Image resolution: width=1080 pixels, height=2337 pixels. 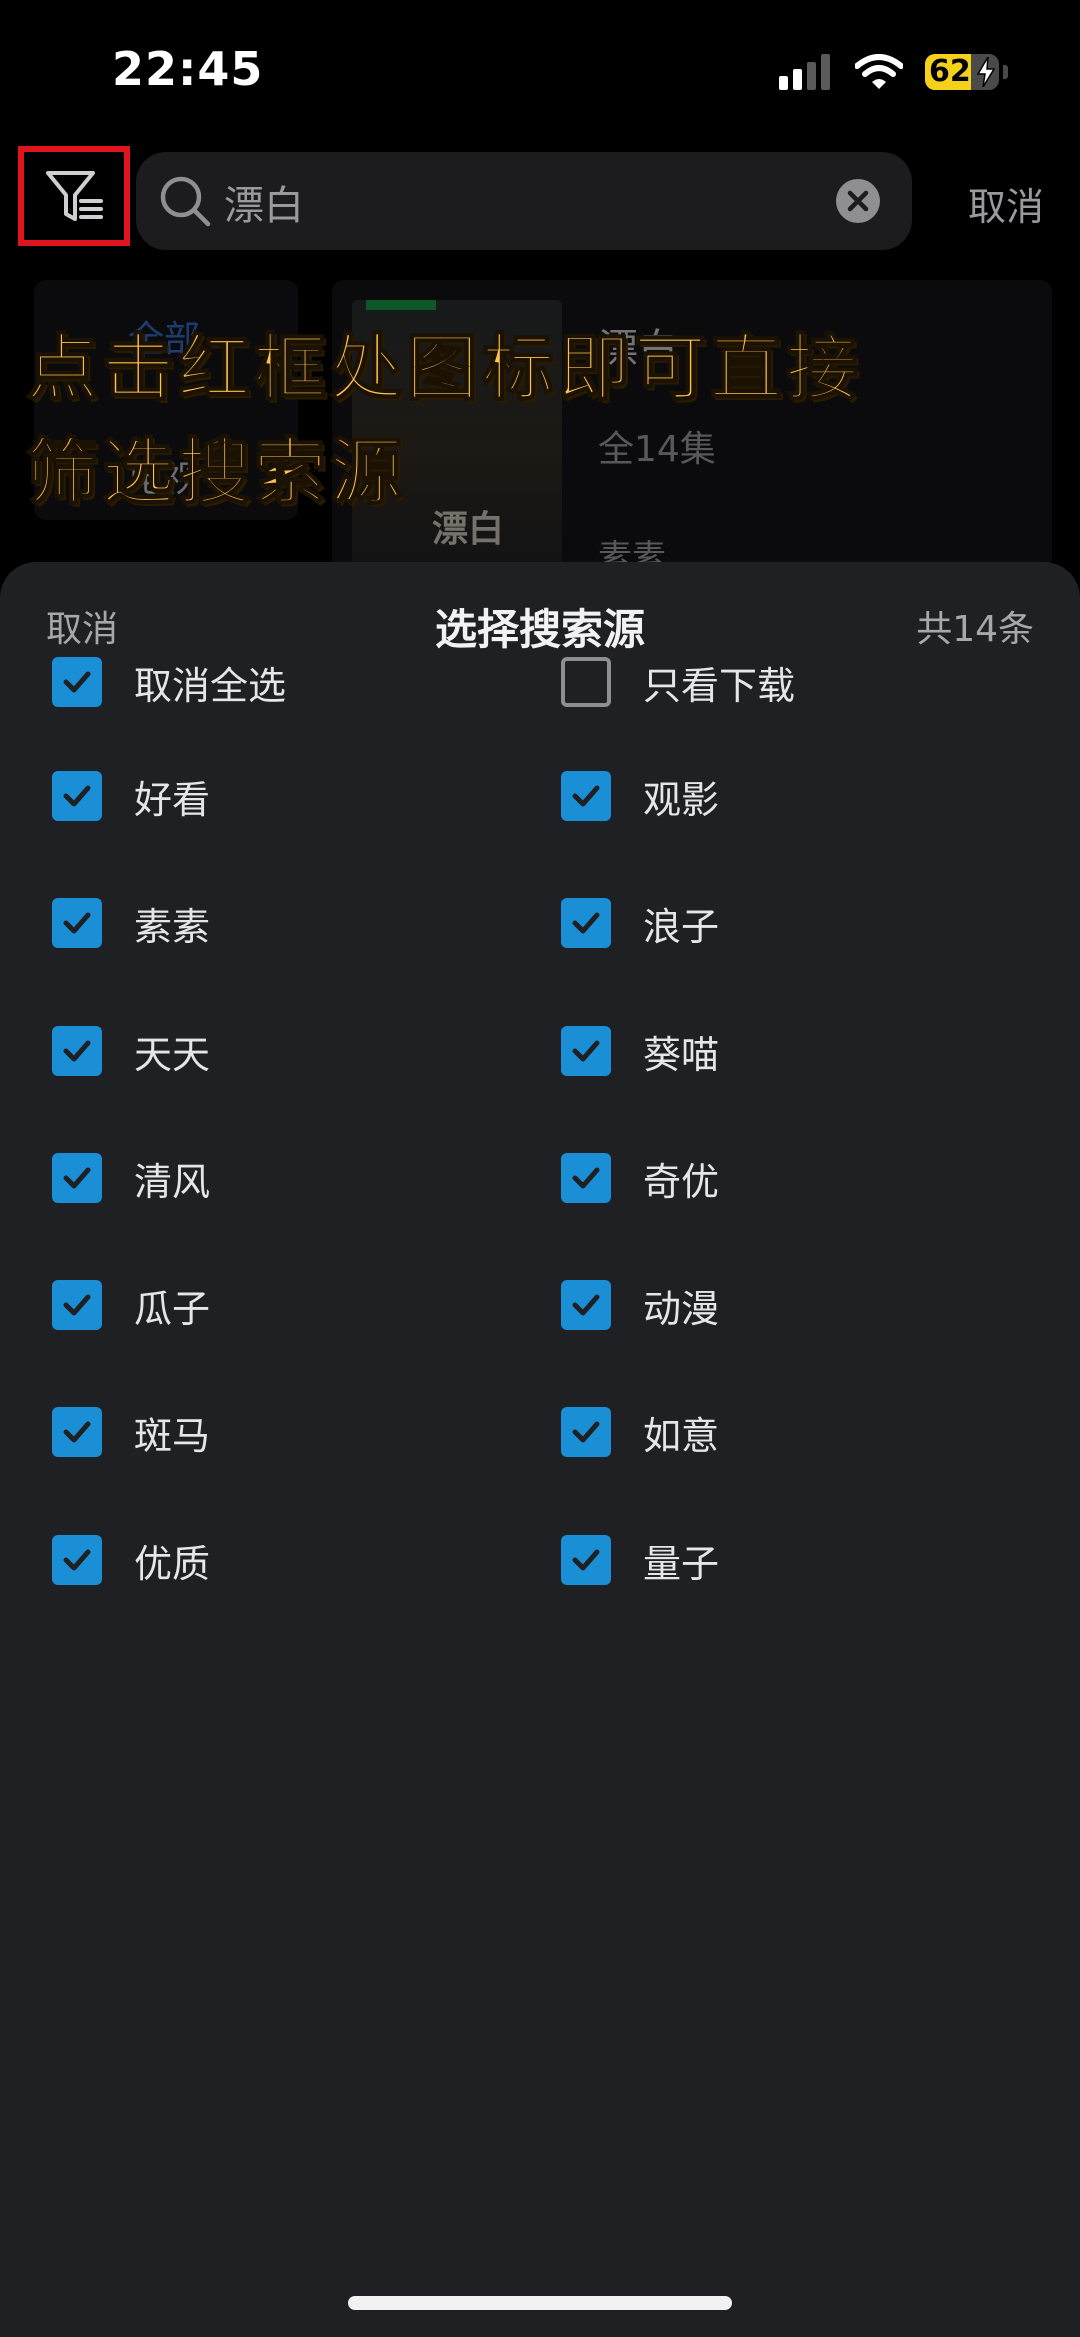 What do you see at coordinates (514, 202) in the screenshot?
I see `search-input` at bounding box center [514, 202].